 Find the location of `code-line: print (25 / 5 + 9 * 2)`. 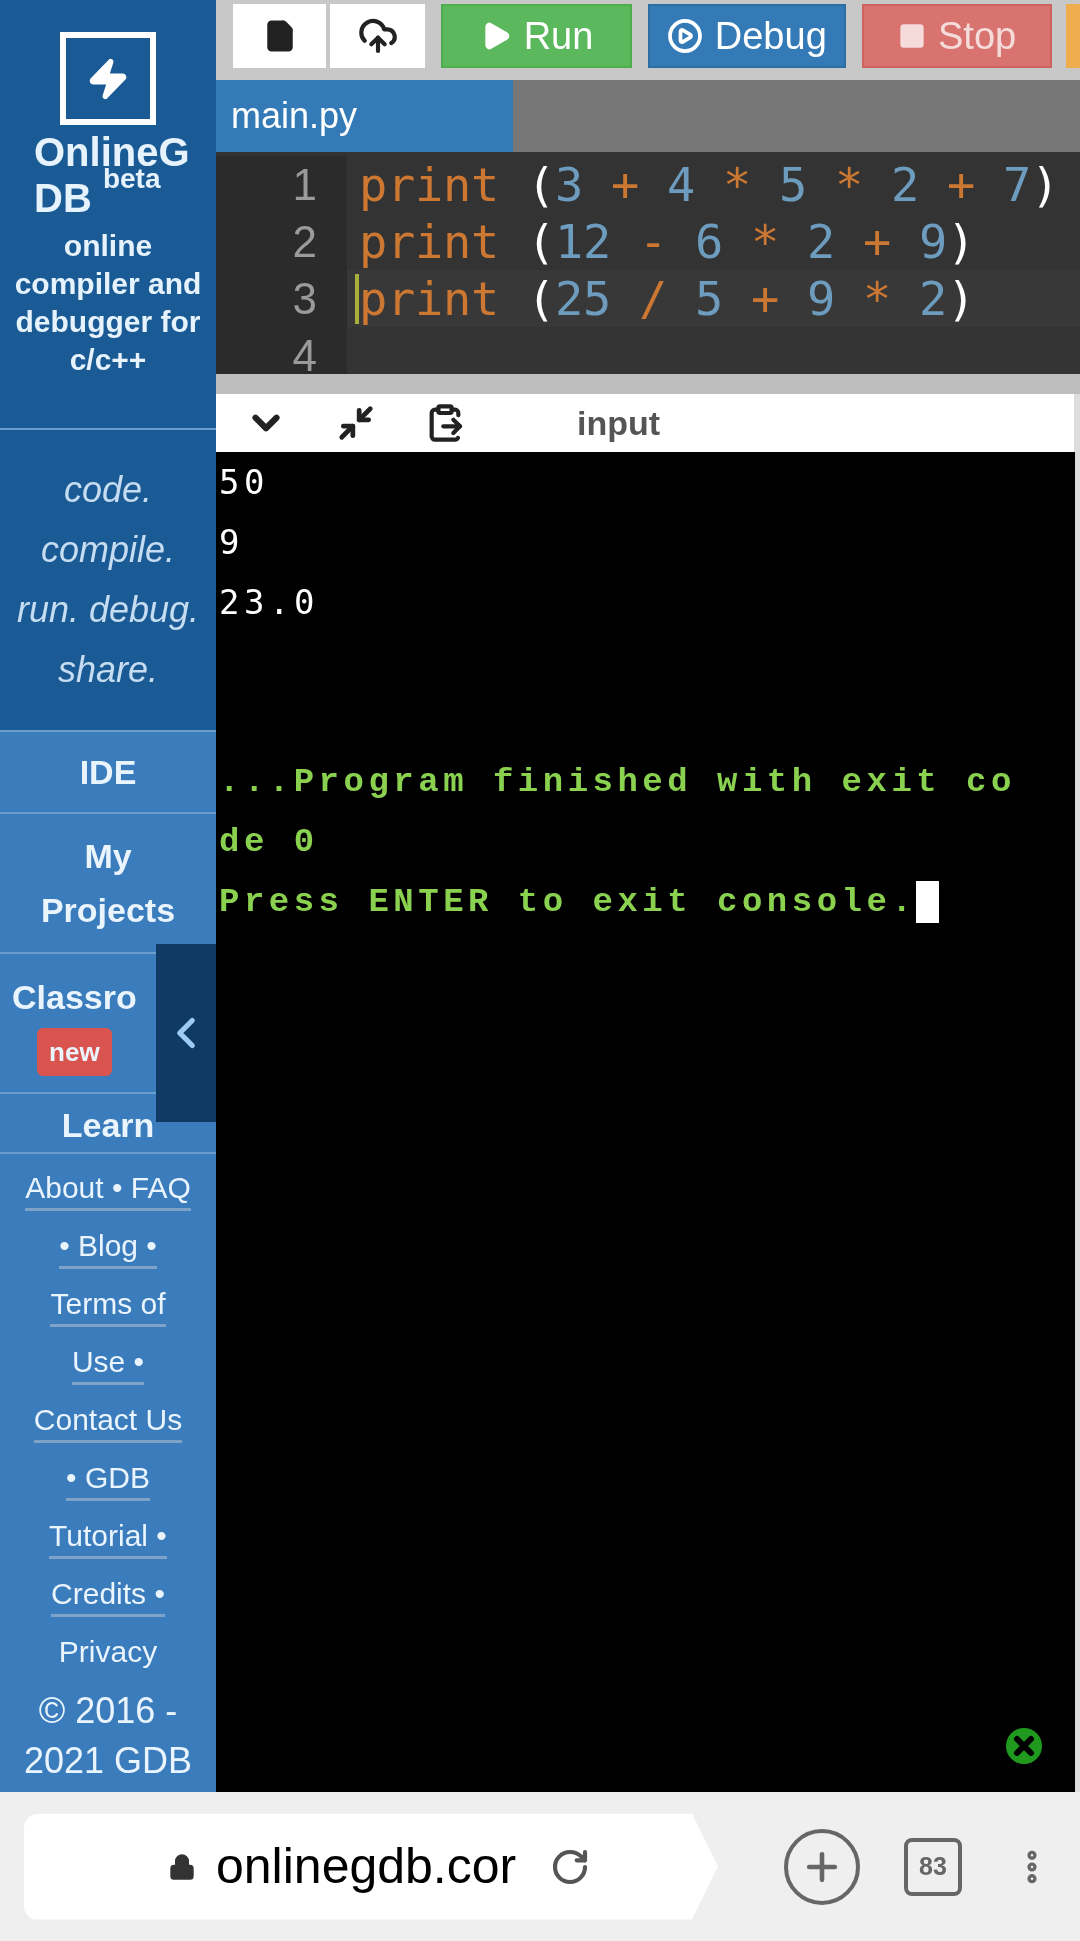

code-line: print (25 / 5 + 9 * 2) is located at coordinates (667, 298).